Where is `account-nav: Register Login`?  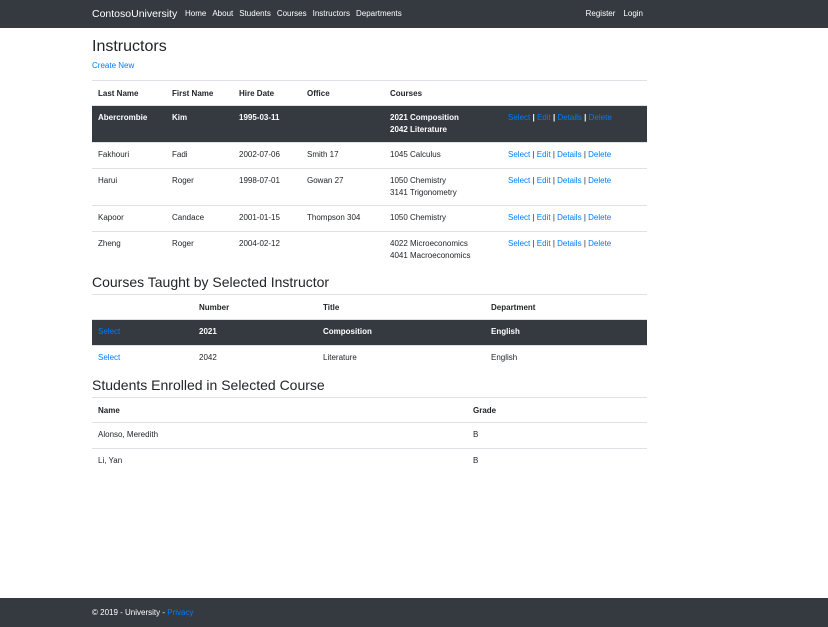
account-nav: Register Login is located at coordinates (610, 14).